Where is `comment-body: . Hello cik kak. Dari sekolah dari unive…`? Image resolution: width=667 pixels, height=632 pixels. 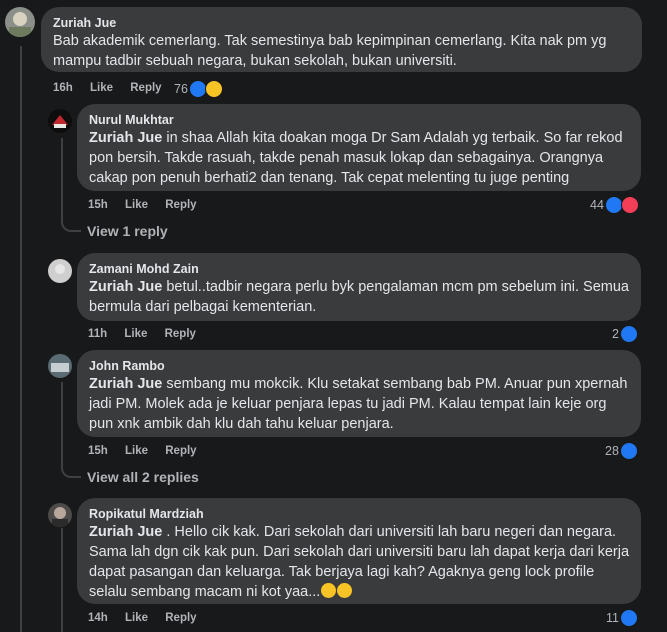
comment-body: . Hello cik kak. Dari sekolah dari unive… is located at coordinates (359, 562).